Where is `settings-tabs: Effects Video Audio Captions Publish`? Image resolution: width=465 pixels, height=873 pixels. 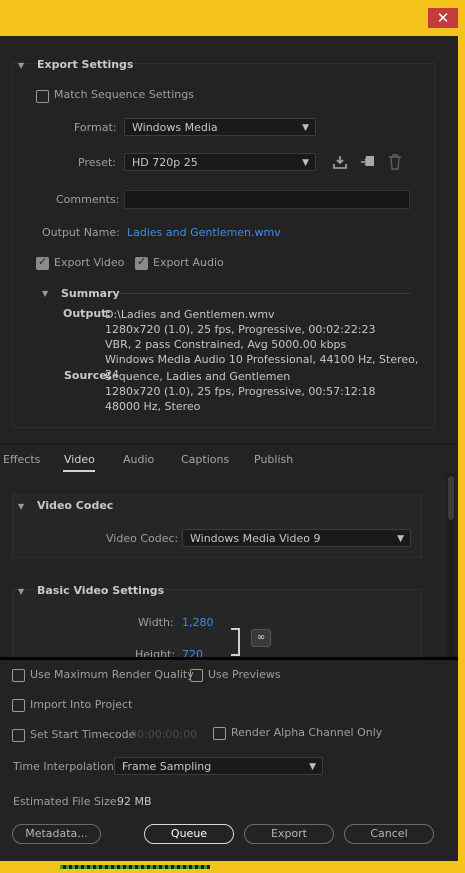 settings-tabs: Effects Video Audio Captions Publish is located at coordinates (229, 460).